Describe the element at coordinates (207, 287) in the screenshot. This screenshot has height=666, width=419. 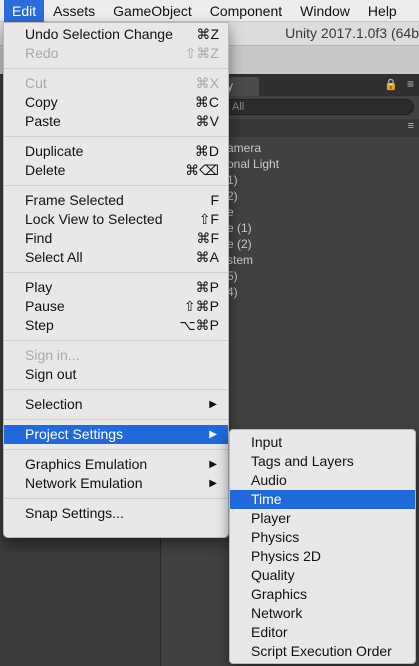
I see `menu-item-shortcut: ⌘P` at that location.